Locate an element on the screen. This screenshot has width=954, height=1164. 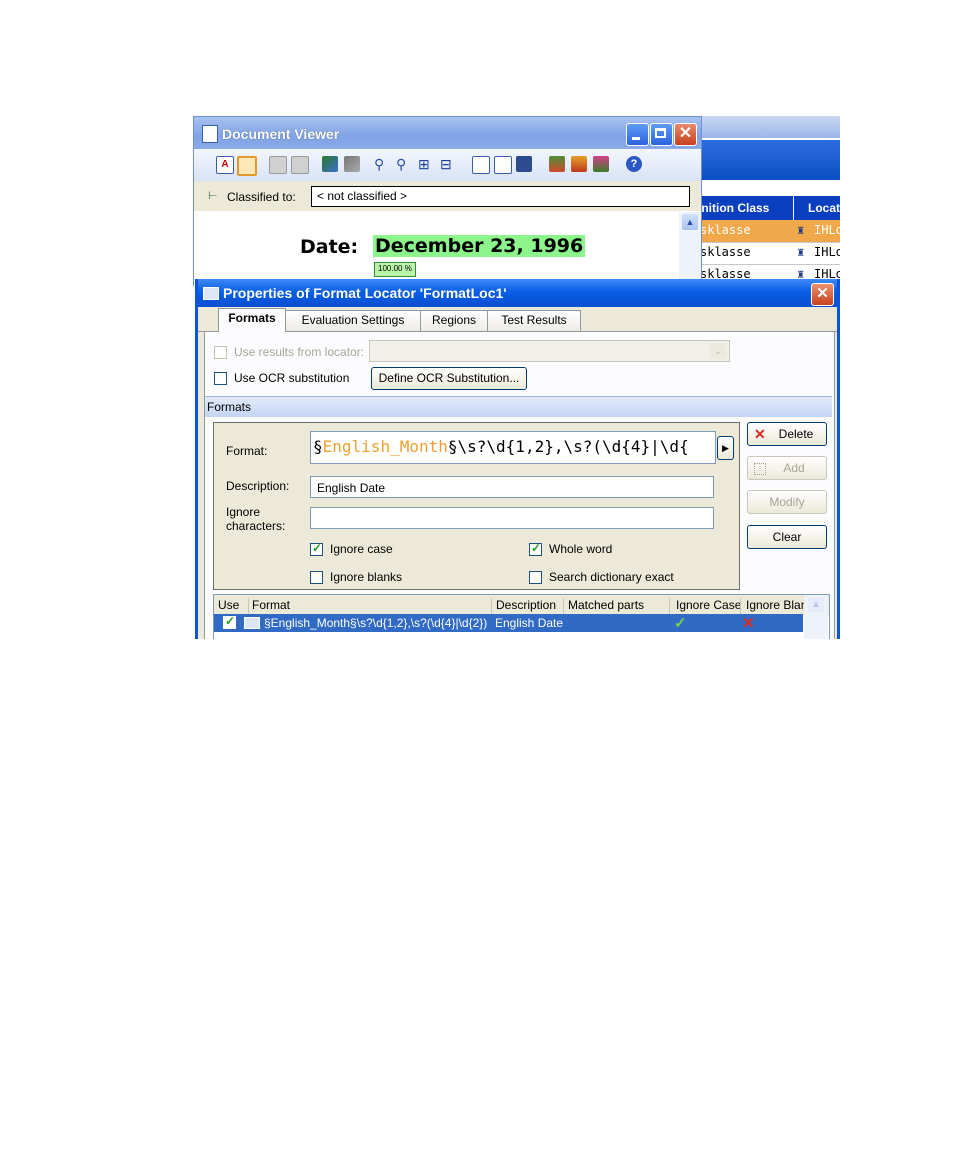
fit-width-icon: ⊟ is located at coordinates (448, 164).